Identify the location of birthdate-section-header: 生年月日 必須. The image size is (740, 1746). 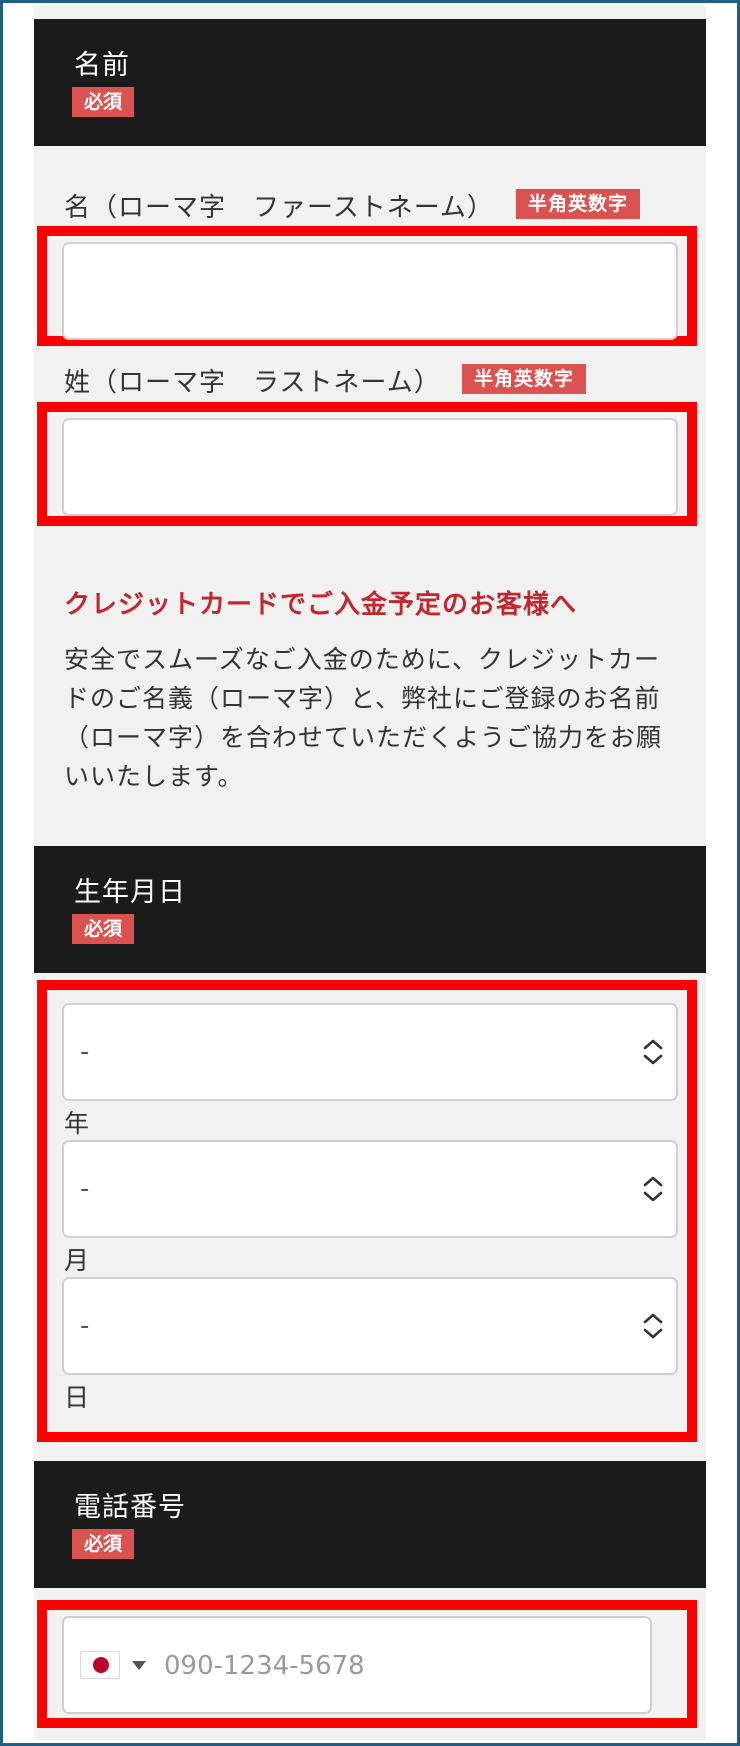
(370, 909).